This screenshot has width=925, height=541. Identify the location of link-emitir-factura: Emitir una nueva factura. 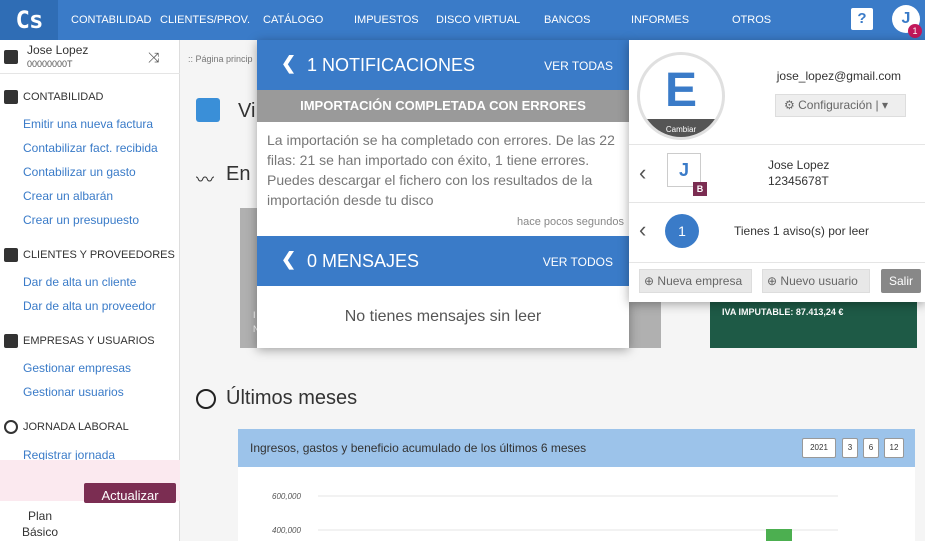
(88, 124).